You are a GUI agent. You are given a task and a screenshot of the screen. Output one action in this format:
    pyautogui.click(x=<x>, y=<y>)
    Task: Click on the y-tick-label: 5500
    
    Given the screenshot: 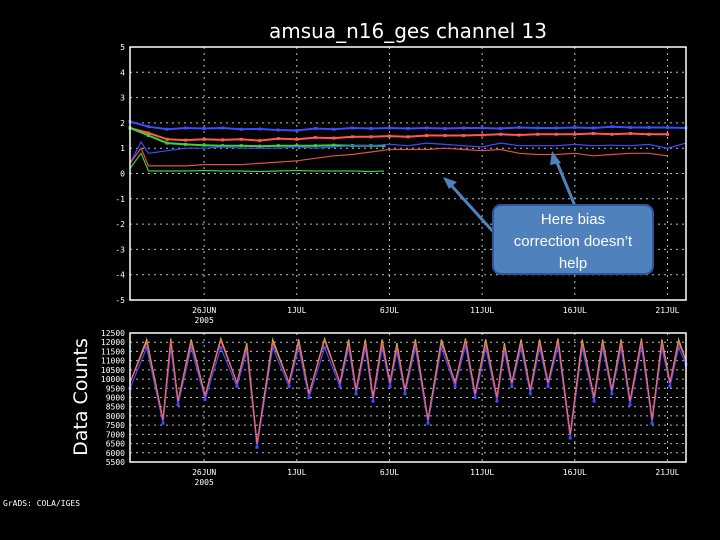 What is the action you would take?
    pyautogui.click(x=115, y=462)
    